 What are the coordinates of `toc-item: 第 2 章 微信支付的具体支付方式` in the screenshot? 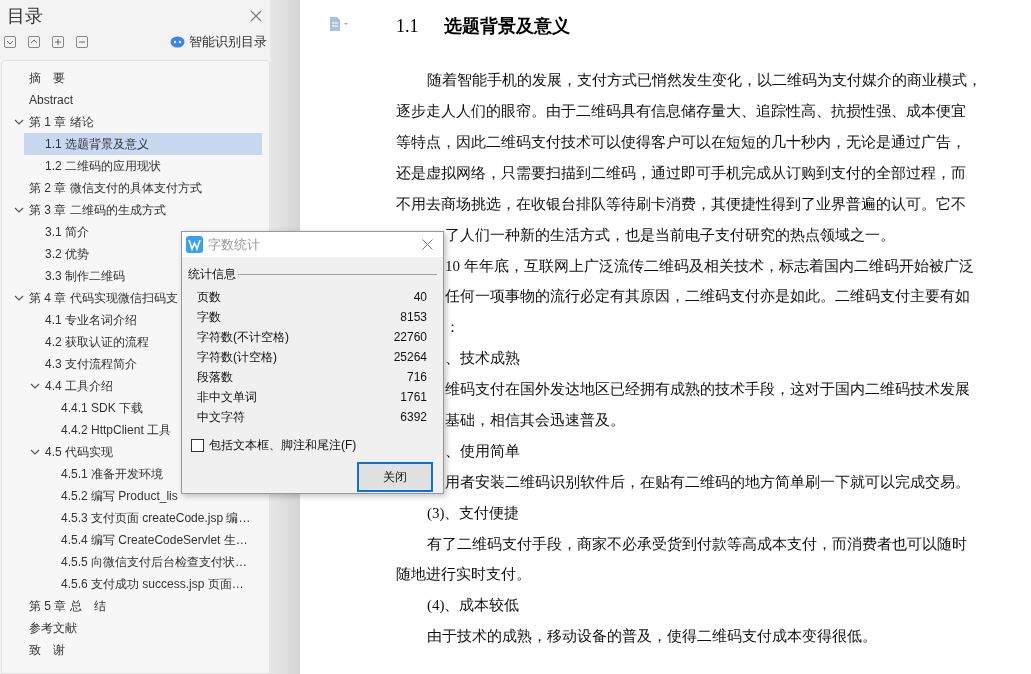 It's located at (135, 188).